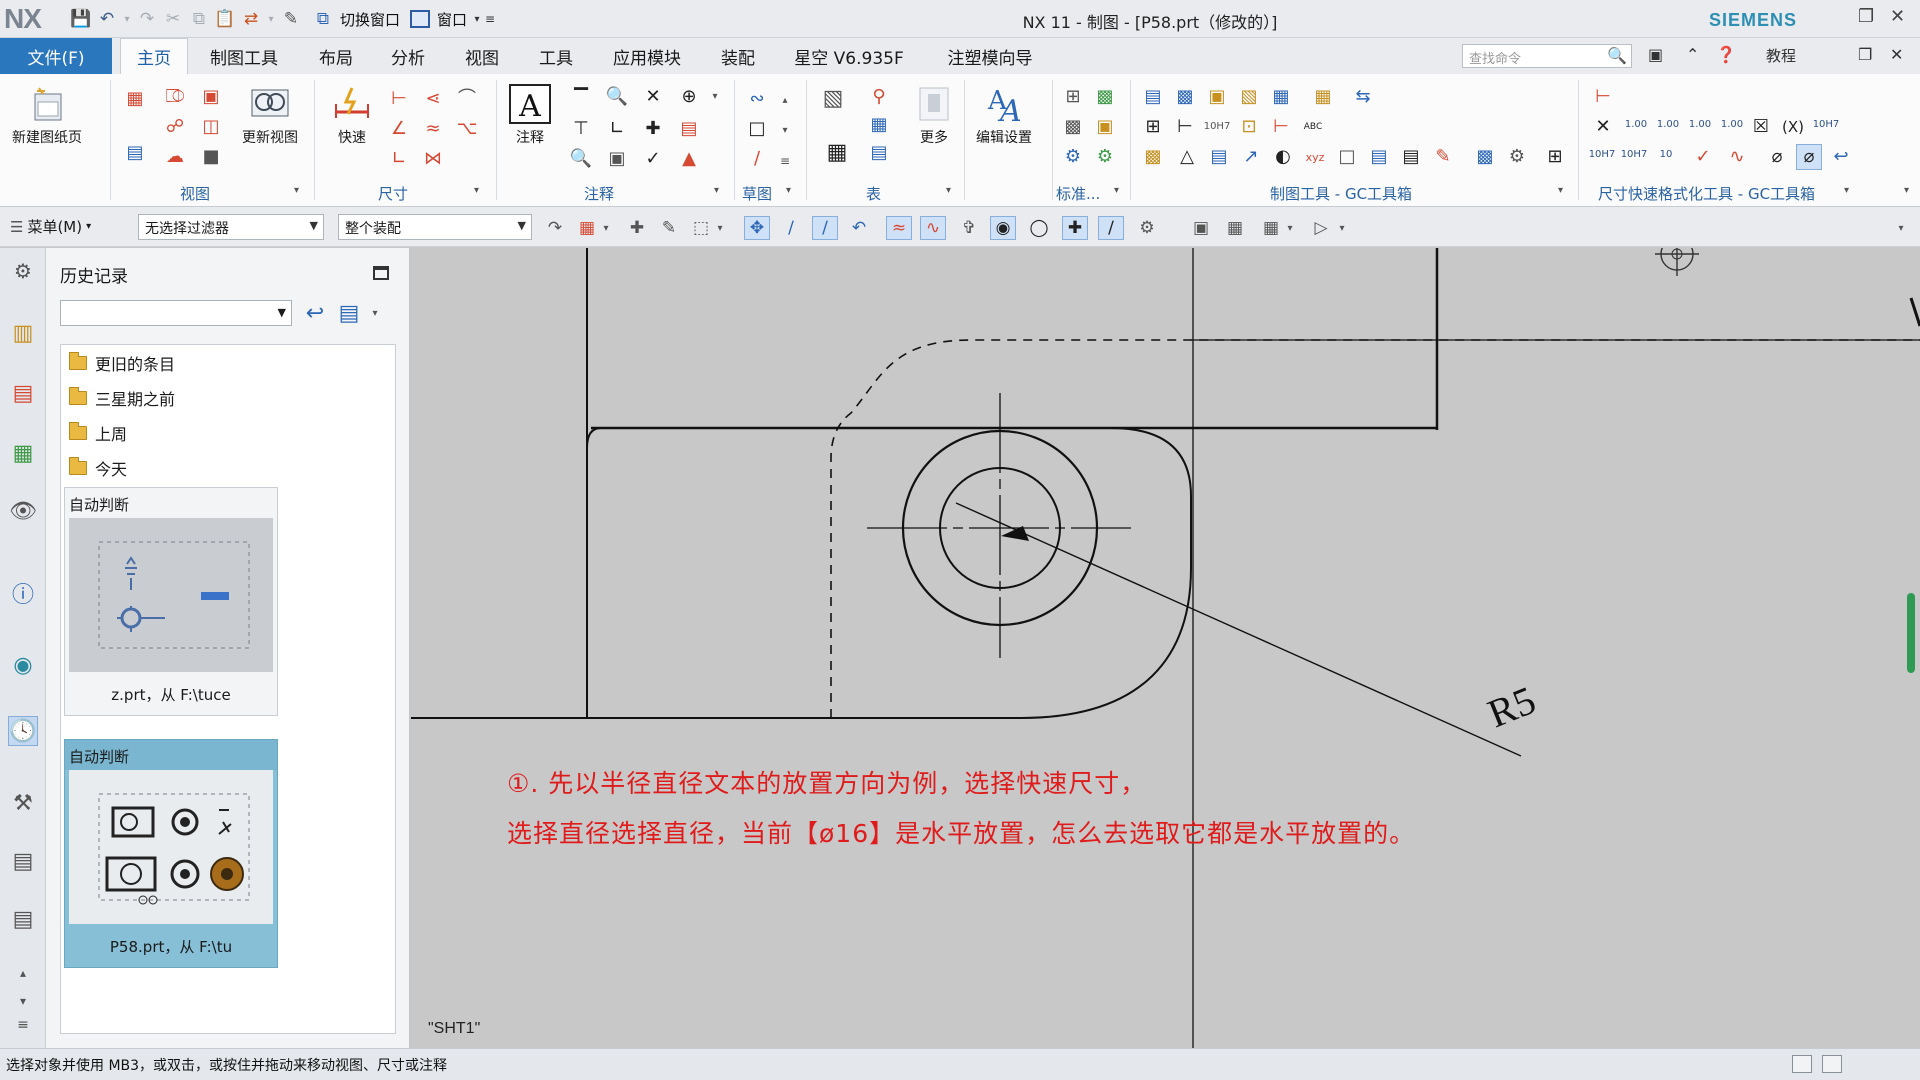  What do you see at coordinates (175, 157) in the screenshot?
I see `break-out-section-icon: ☁` at bounding box center [175, 157].